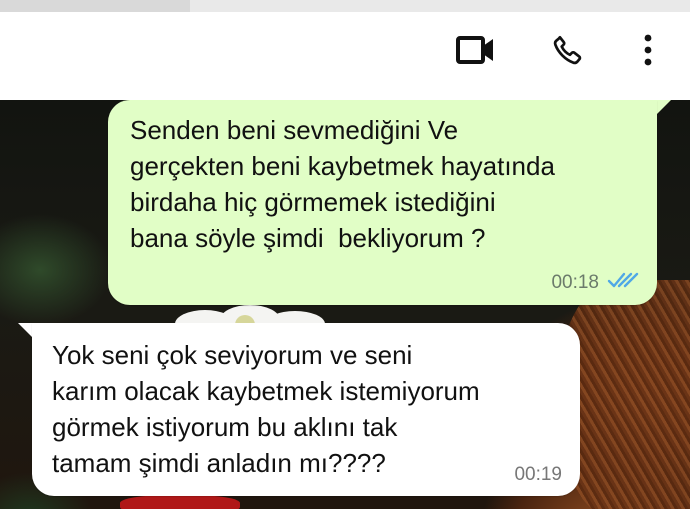 Image resolution: width=690 pixels, height=509 pixels. I want to click on incoming-line-1: Yok seni çok seviyorum ve seni, so click(232, 355).